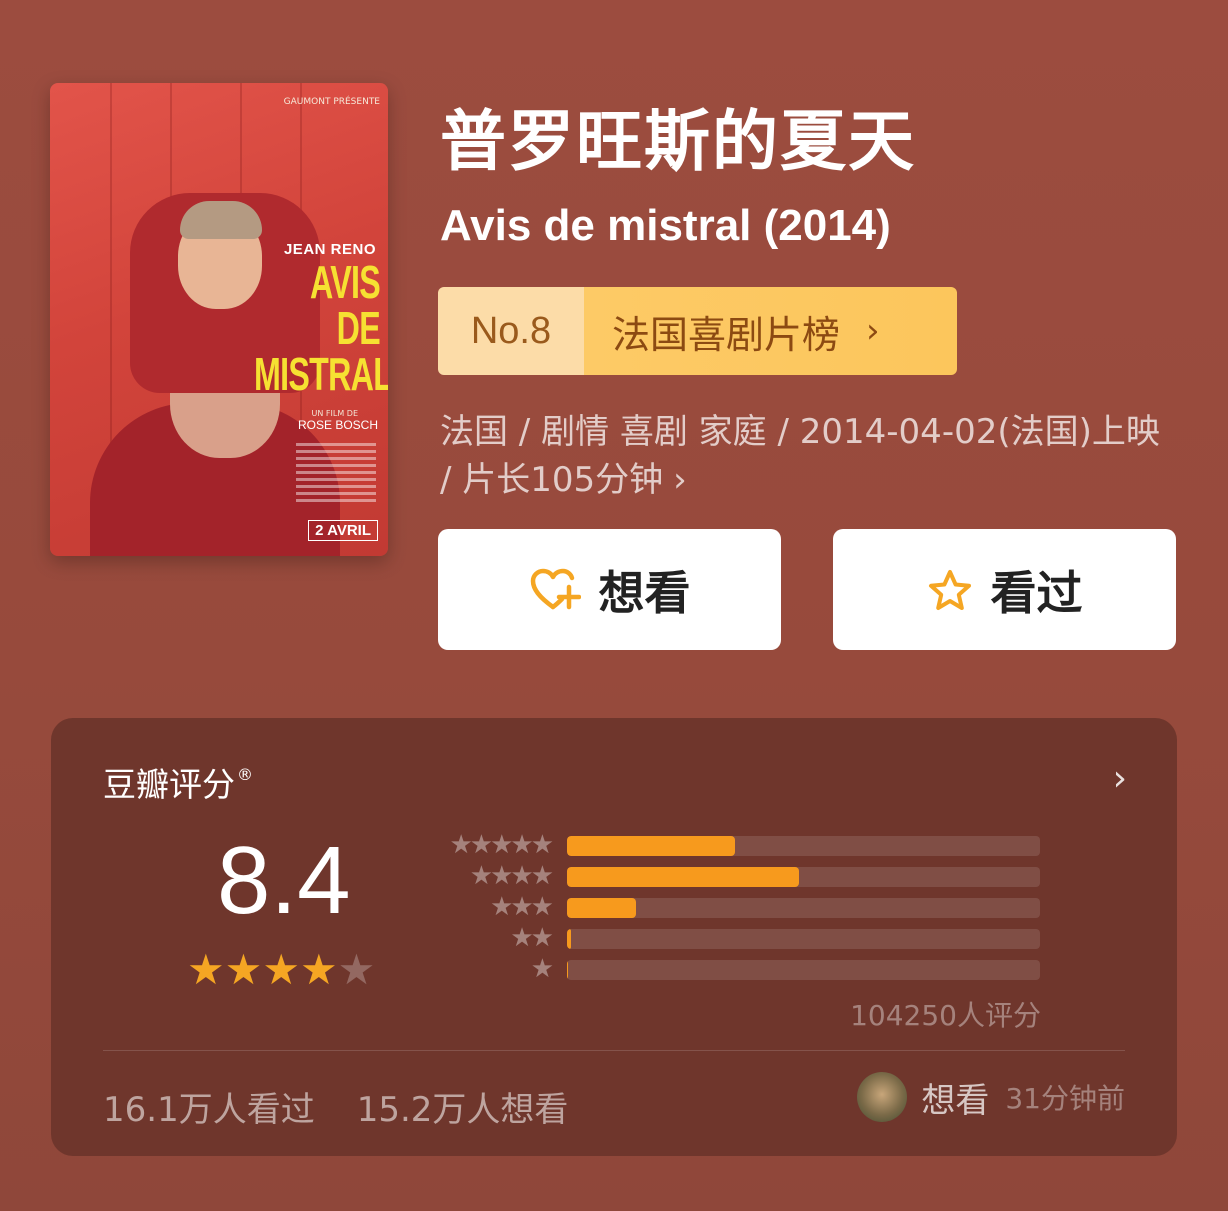 This screenshot has width=1228, height=1211. I want to click on rating-header: 豆瓣评分 ®, so click(178, 782).